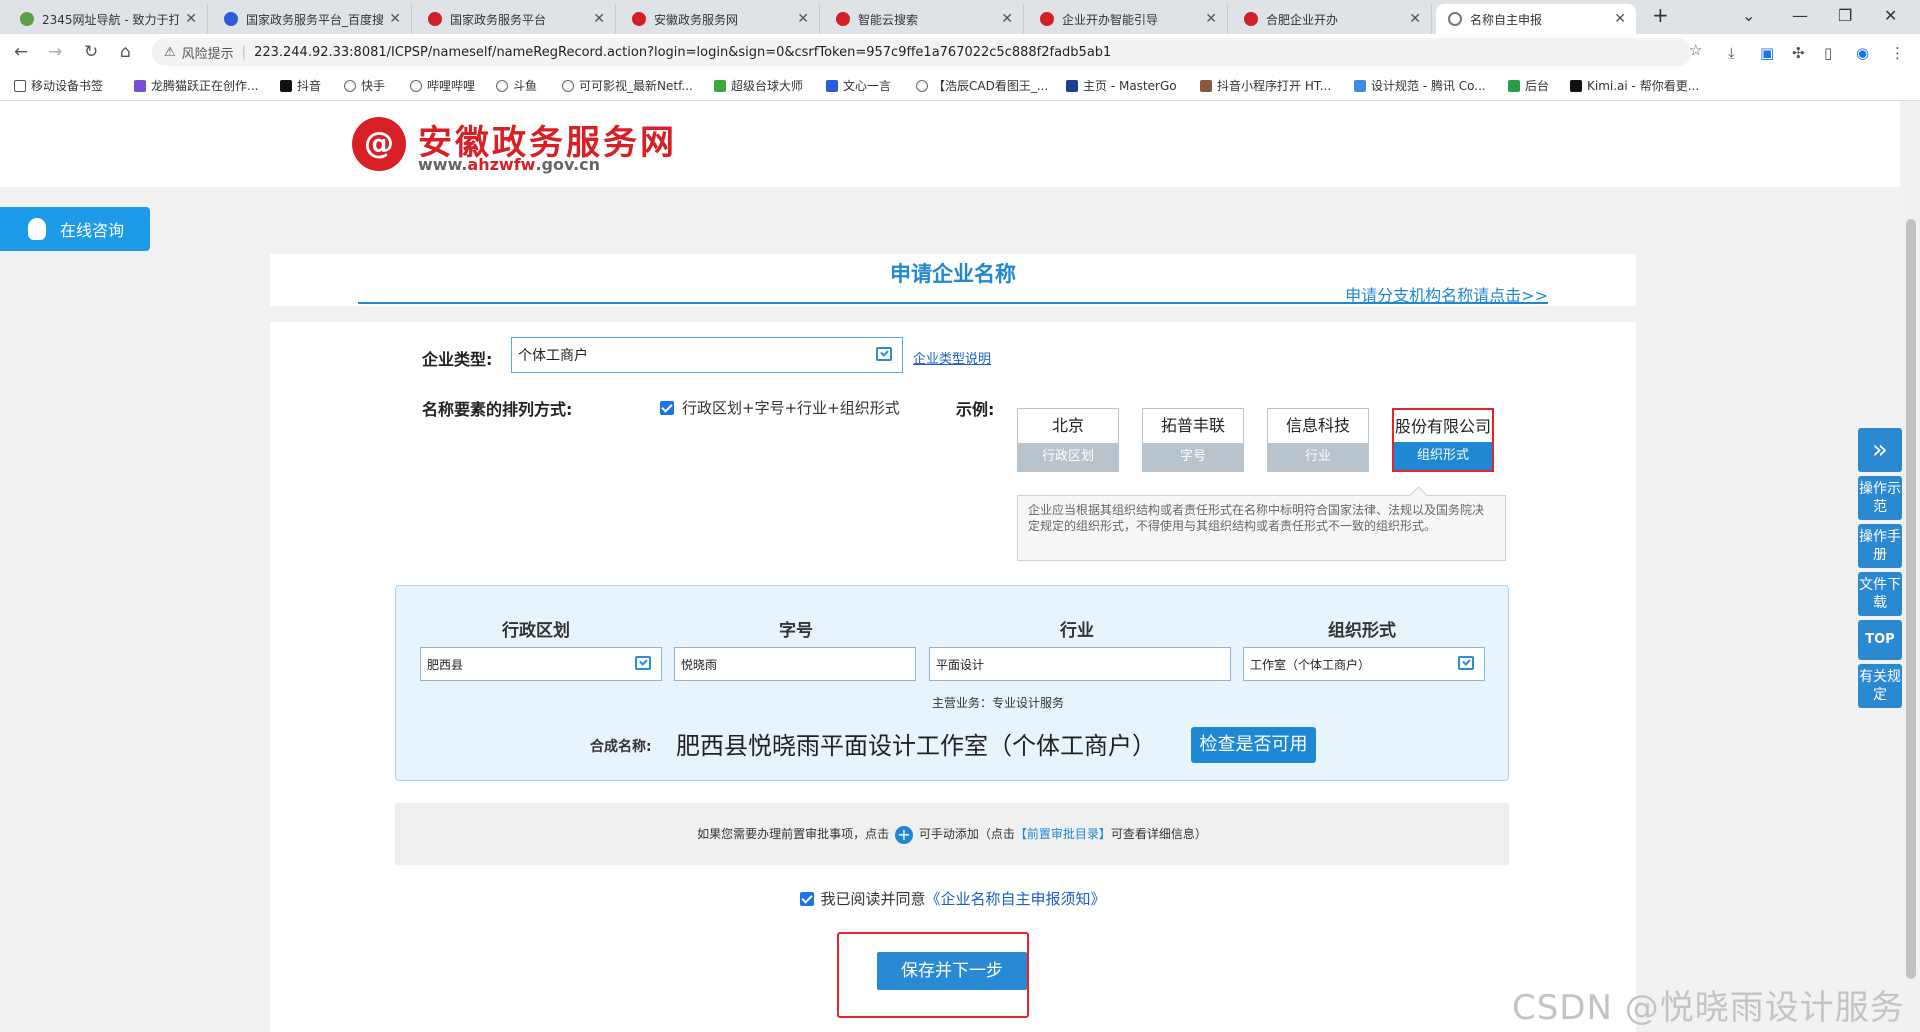 The height and width of the screenshot is (1032, 1920). I want to click on tab-search-icon: ⌄, so click(1748, 15).